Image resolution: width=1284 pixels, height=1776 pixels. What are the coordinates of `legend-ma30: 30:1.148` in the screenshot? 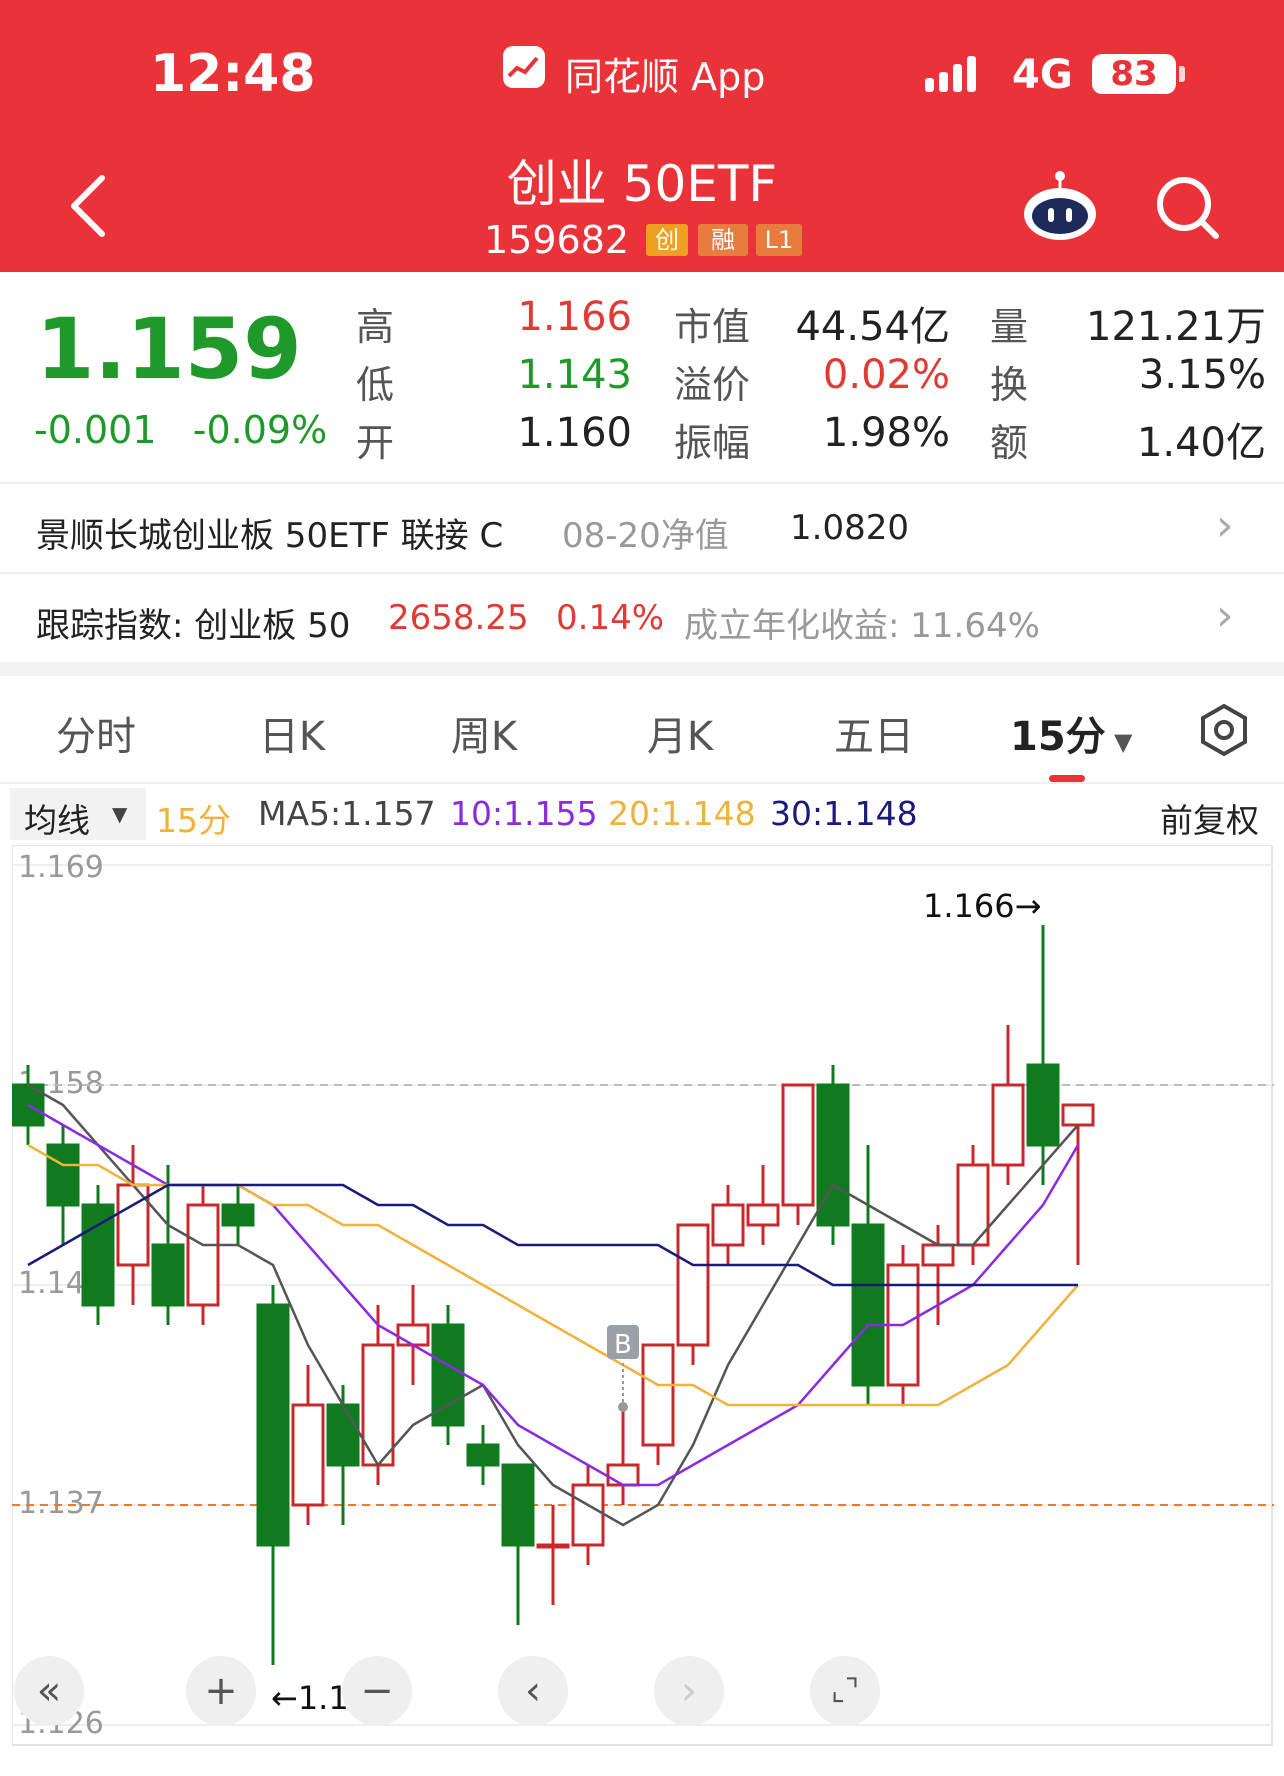 It's located at (844, 813).